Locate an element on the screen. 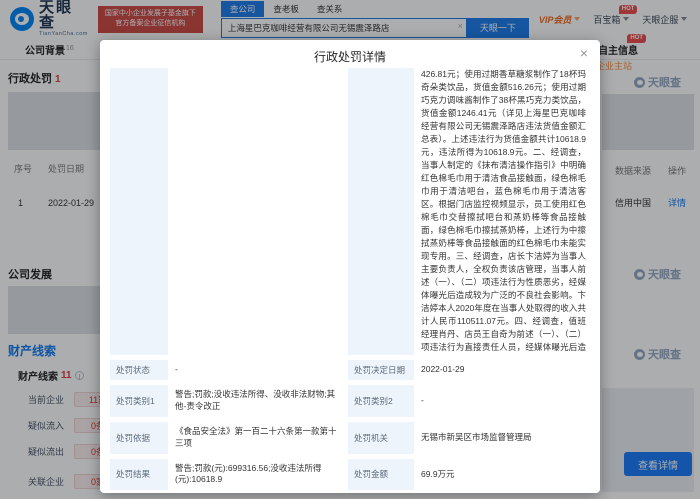  label-penalty-basis: 处罚依据 is located at coordinates (139, 437).